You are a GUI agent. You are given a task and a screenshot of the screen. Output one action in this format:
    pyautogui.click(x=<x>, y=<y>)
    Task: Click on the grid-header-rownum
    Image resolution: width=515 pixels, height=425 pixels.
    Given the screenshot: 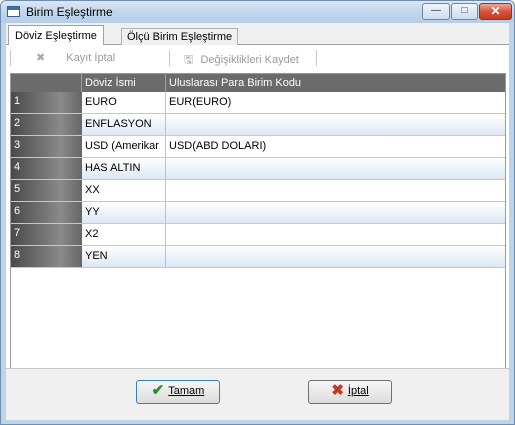 What is the action you would take?
    pyautogui.click(x=46, y=83)
    